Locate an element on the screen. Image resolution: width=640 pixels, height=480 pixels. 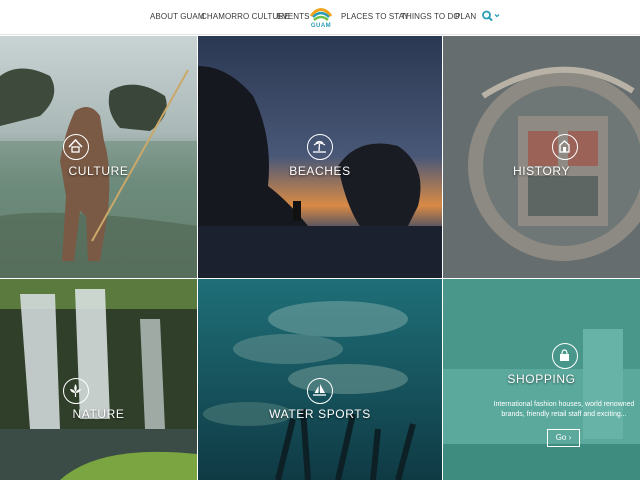
shopping-label: SHOPPING is located at coordinates (541, 379).